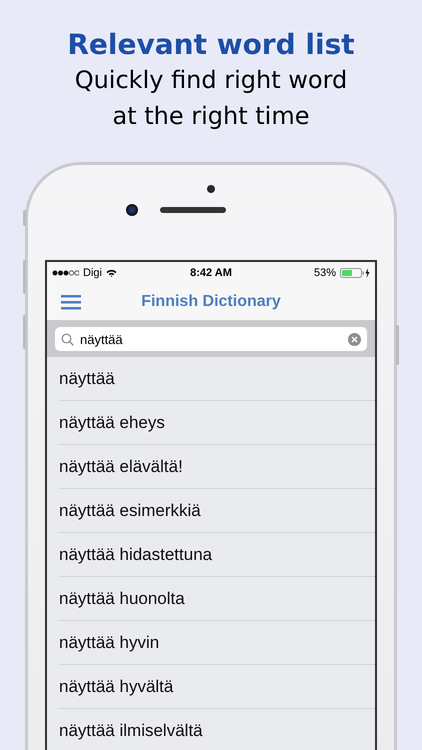  I want to click on battery-percent: 53%, so click(325, 273).